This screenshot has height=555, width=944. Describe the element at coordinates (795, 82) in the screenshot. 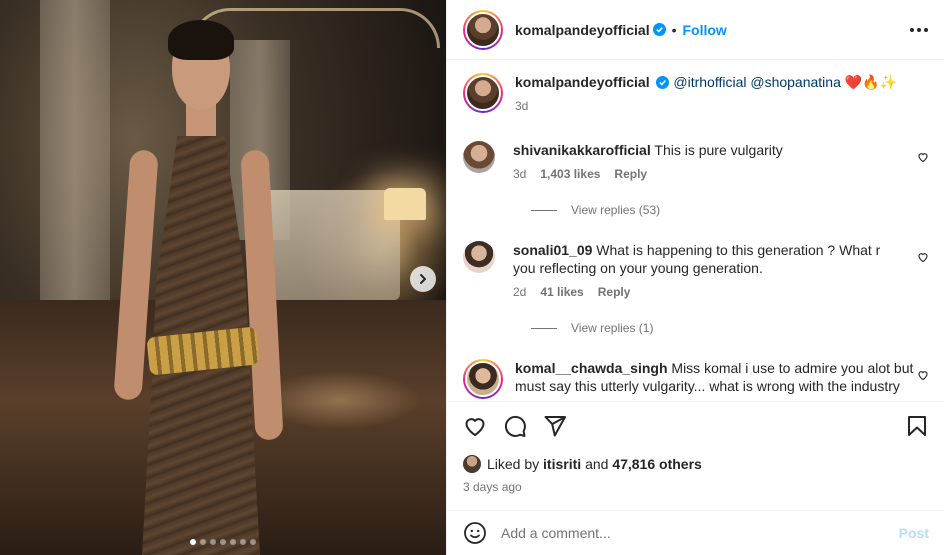

I see `mention-link: @shopanatina` at that location.